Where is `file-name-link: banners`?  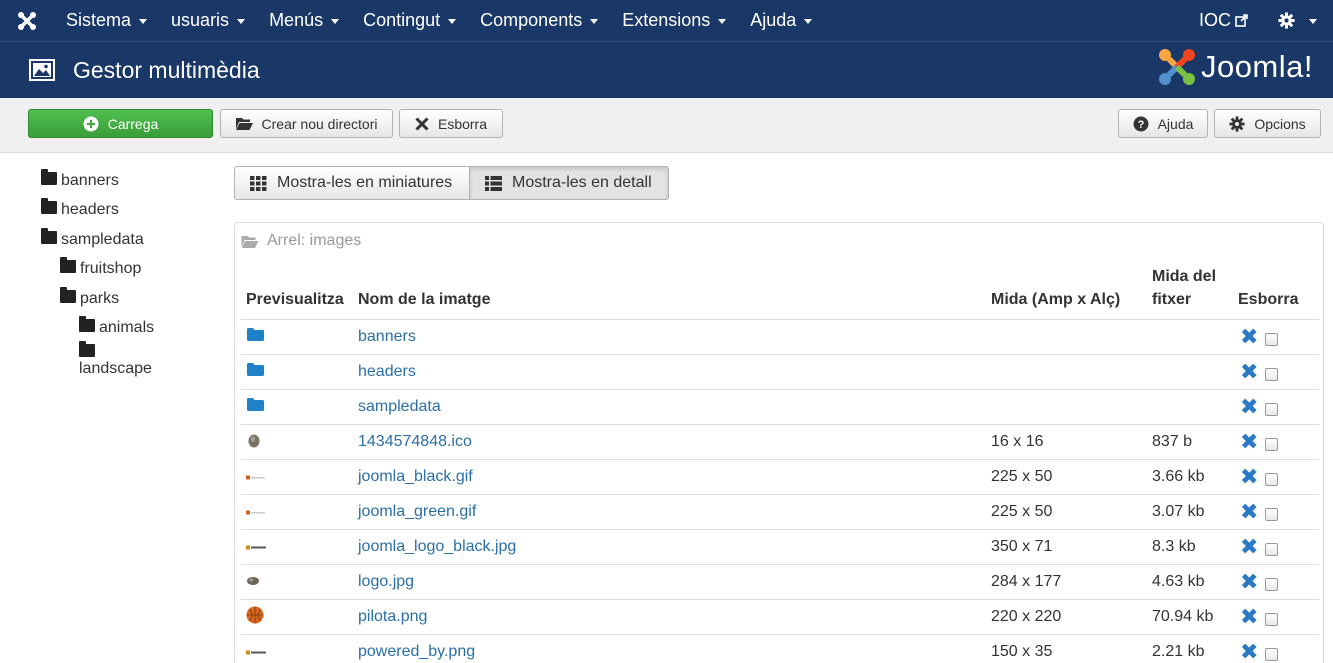 file-name-link: banners is located at coordinates (387, 336).